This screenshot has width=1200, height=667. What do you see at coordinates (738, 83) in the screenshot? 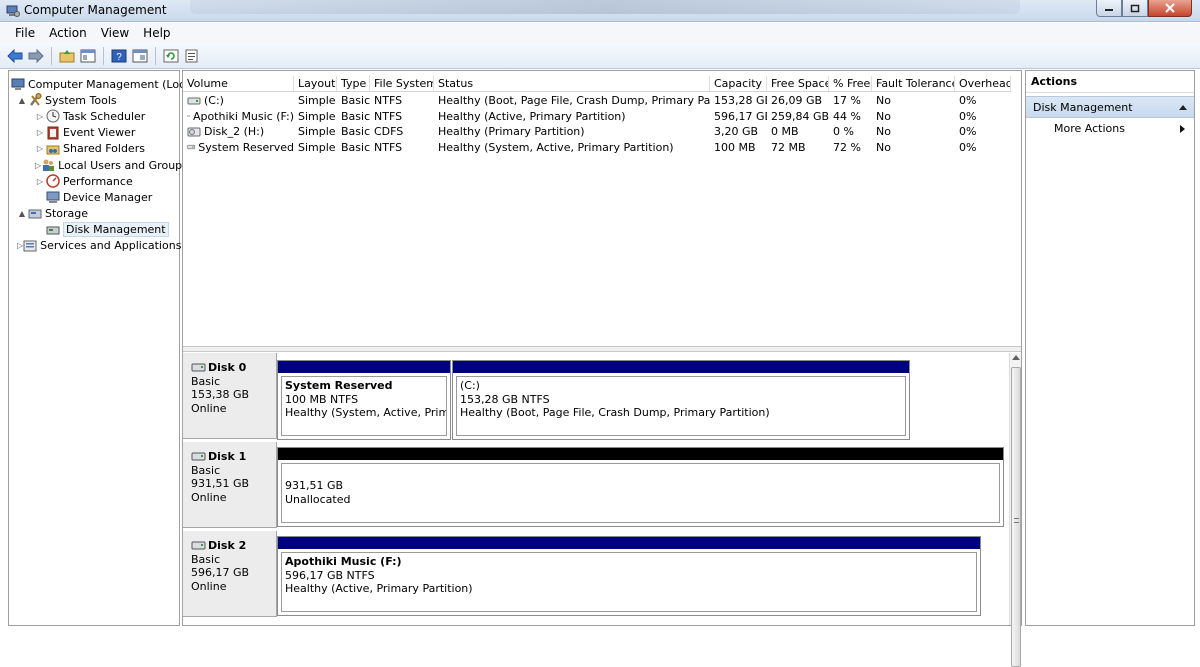
I see `column-header-capacity: Capacity` at bounding box center [738, 83].